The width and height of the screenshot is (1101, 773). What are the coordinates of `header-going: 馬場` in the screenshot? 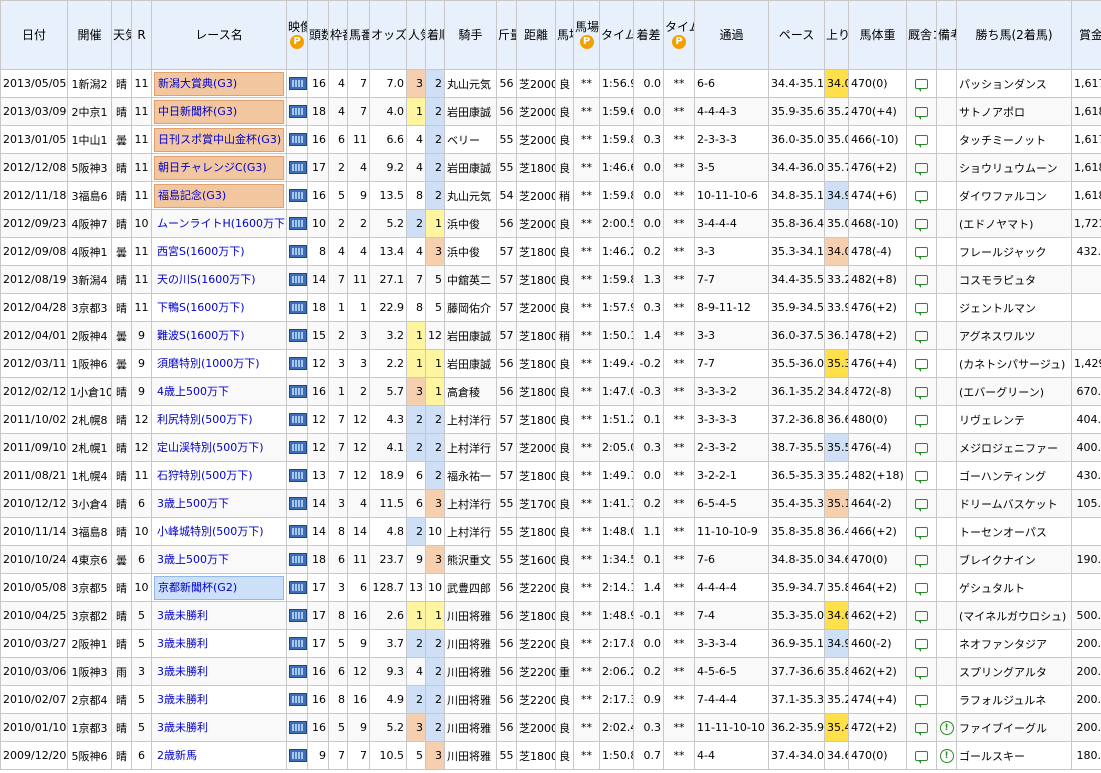 It's located at (564, 35).